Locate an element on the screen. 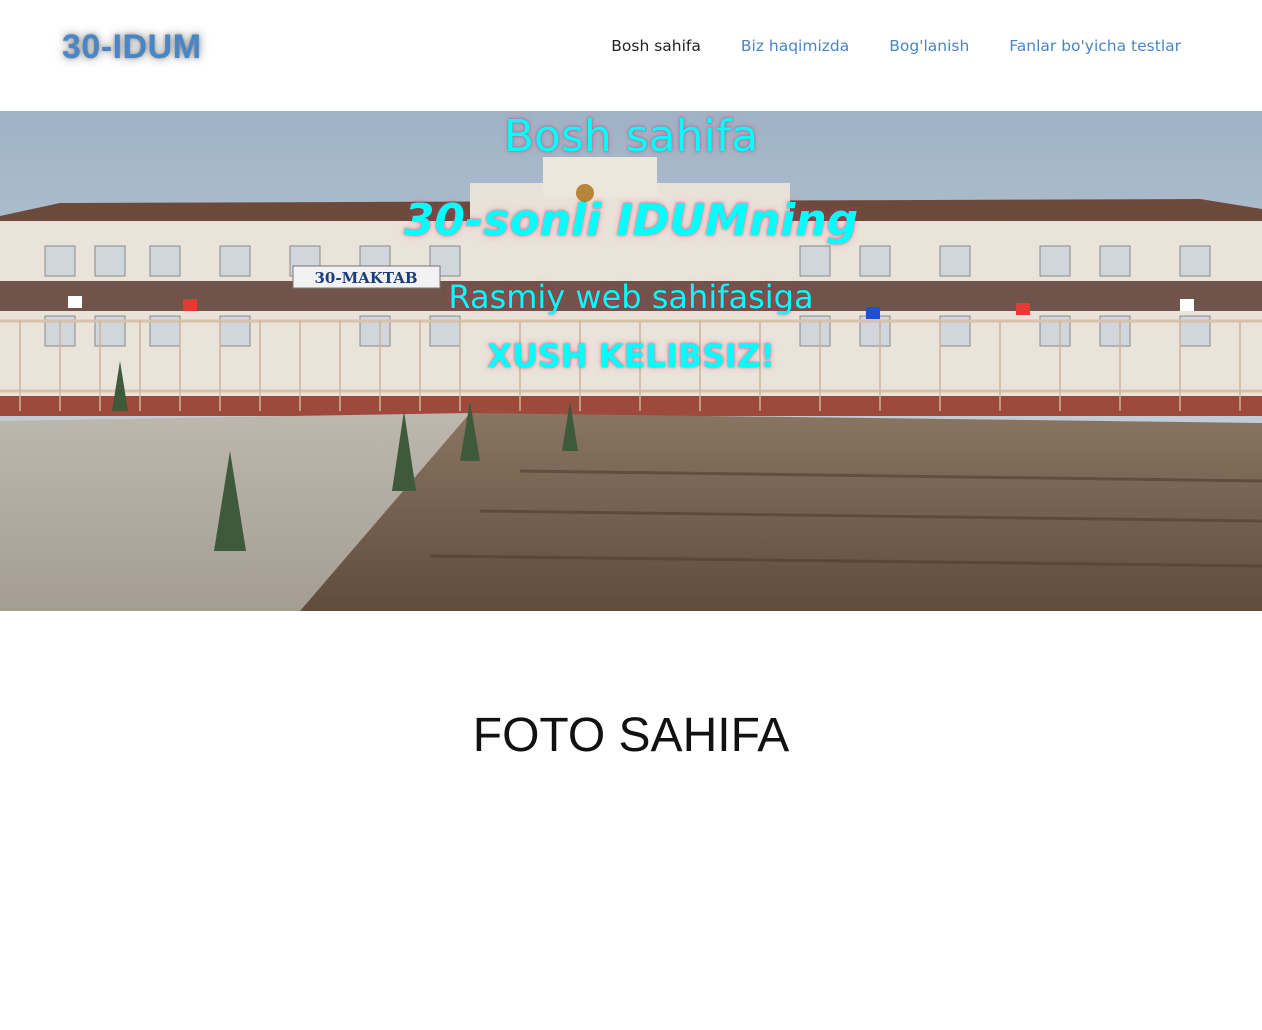  hero-title: Bosh sahifa is located at coordinates (631, 136).